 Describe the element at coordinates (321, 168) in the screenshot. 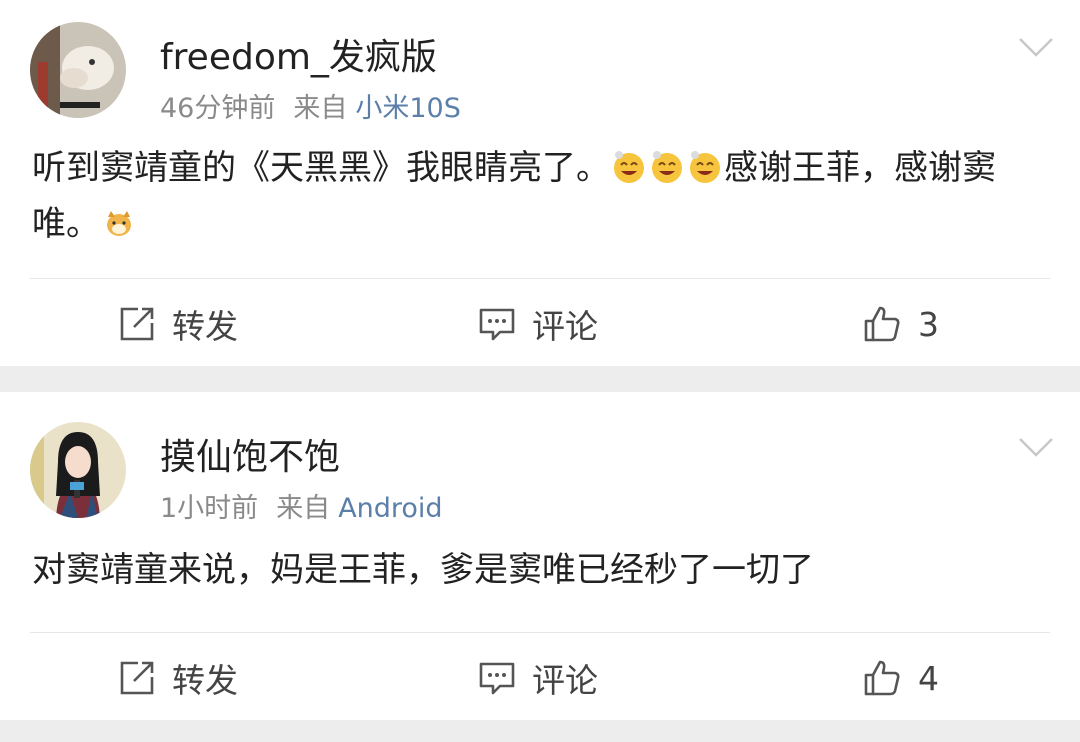

I see `comment-text-part: 听到窦靖童的《天黑黑》我眼睛亮了。` at that location.